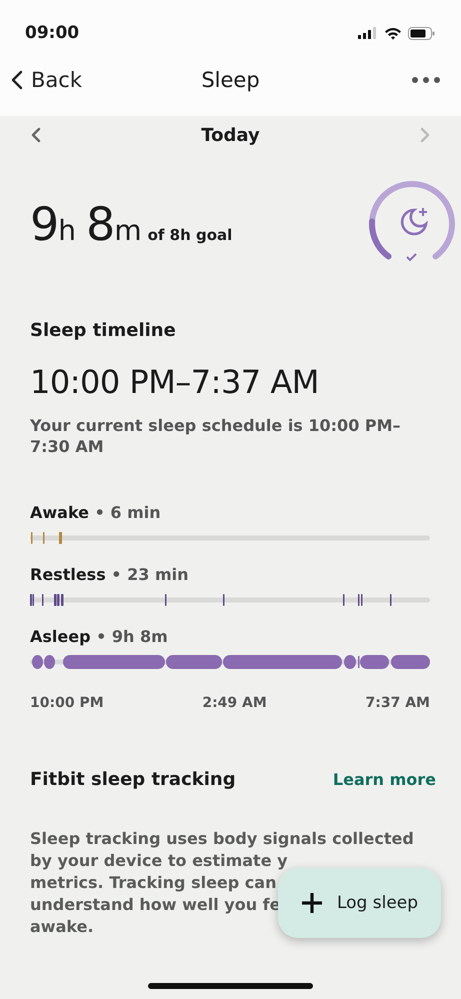  Describe the element at coordinates (131, 224) in the screenshot. I see `sleep-duration: 9h 8m of 8h goal` at that location.